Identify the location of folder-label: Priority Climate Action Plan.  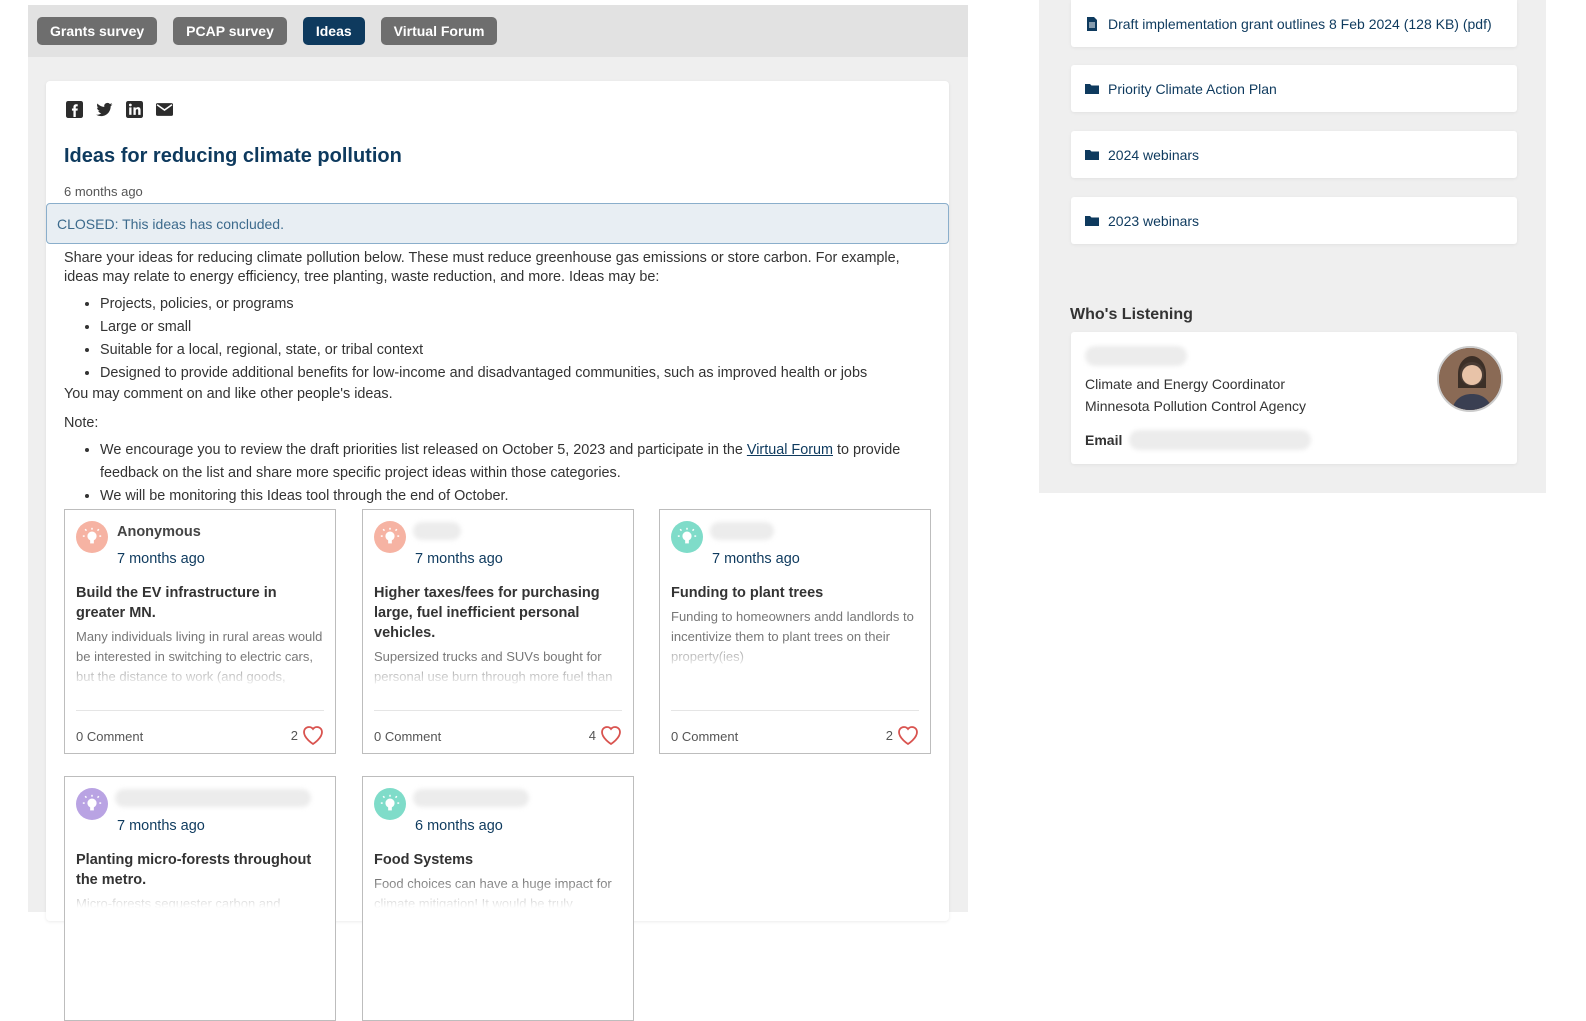
(1192, 88).